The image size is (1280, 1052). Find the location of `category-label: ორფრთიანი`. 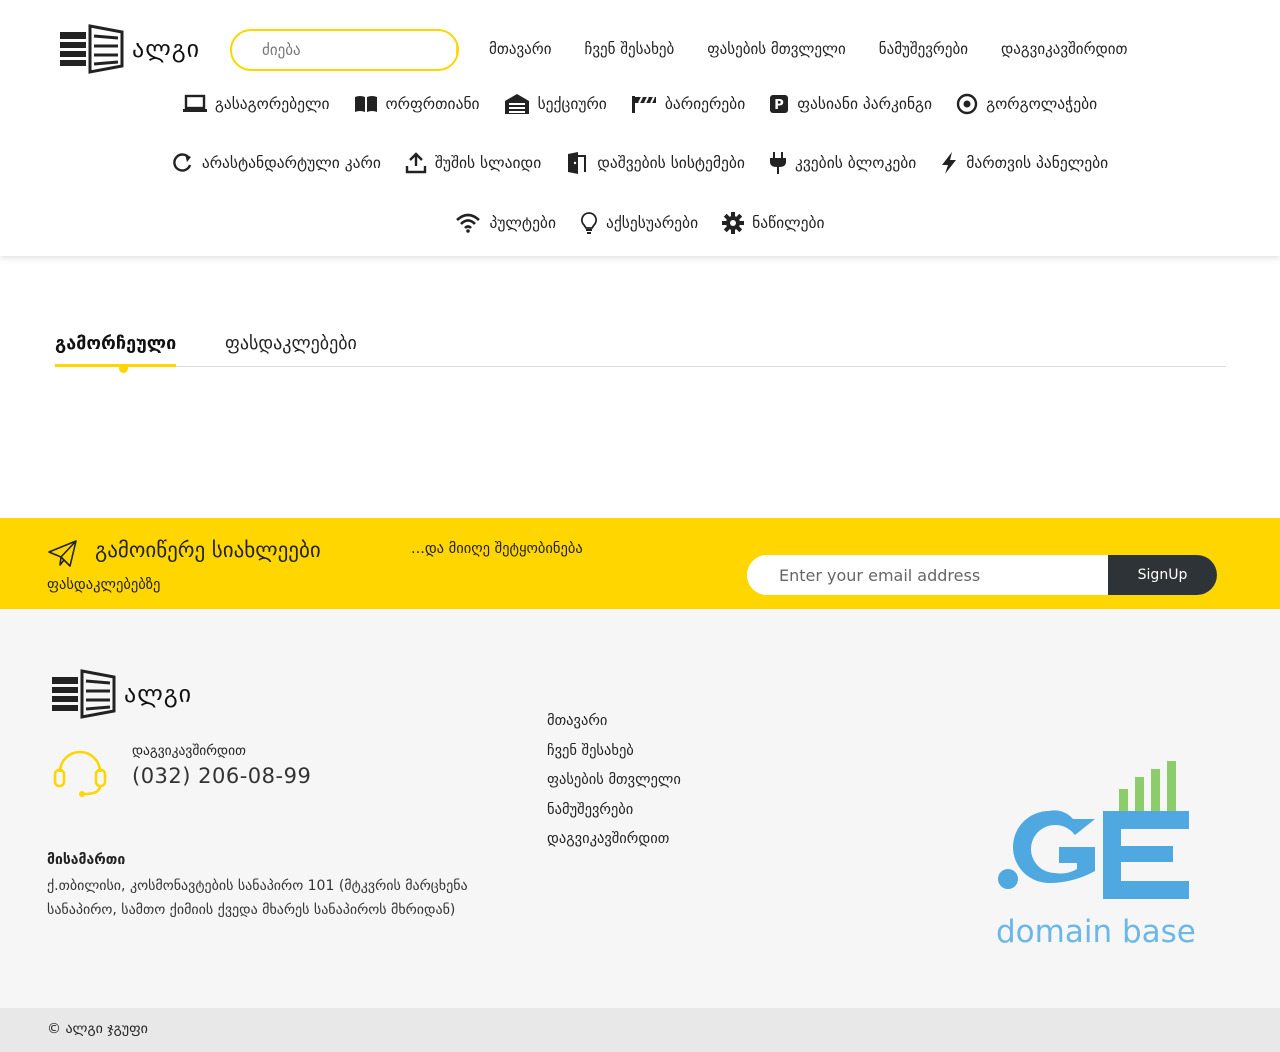

category-label: ორფრთიანი is located at coordinates (432, 104).